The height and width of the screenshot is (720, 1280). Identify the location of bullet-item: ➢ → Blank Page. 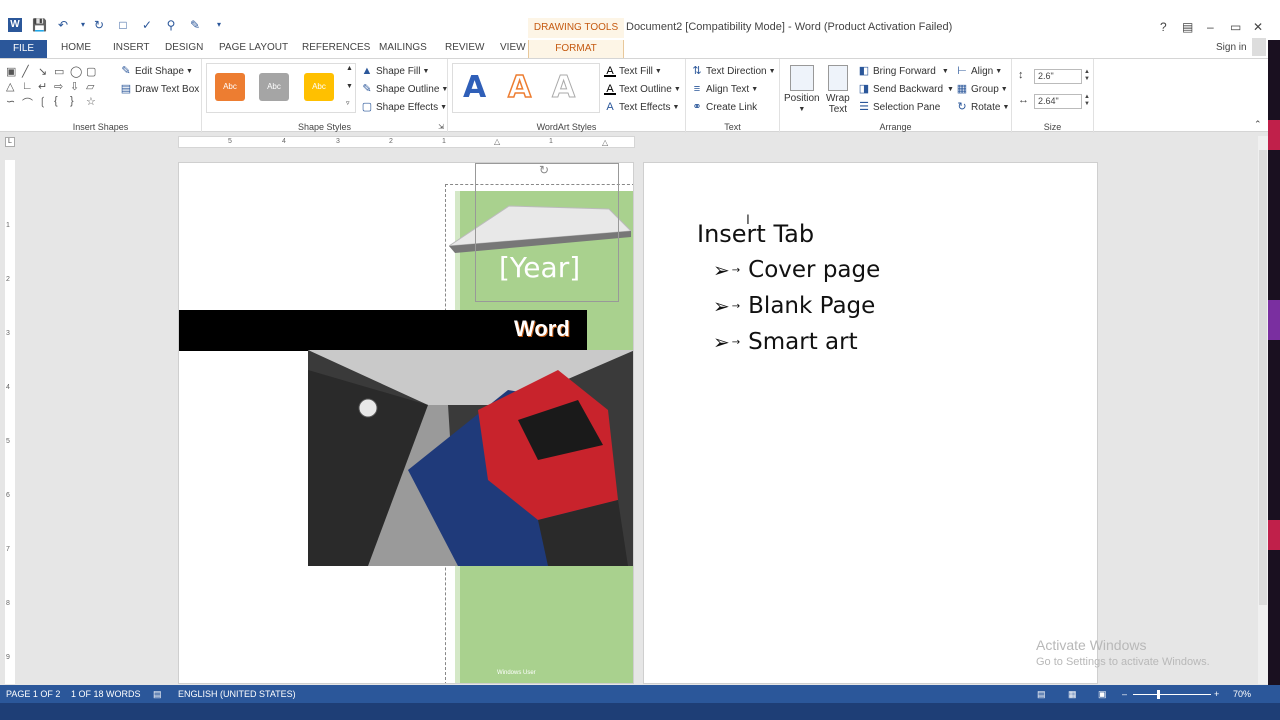
(794, 306).